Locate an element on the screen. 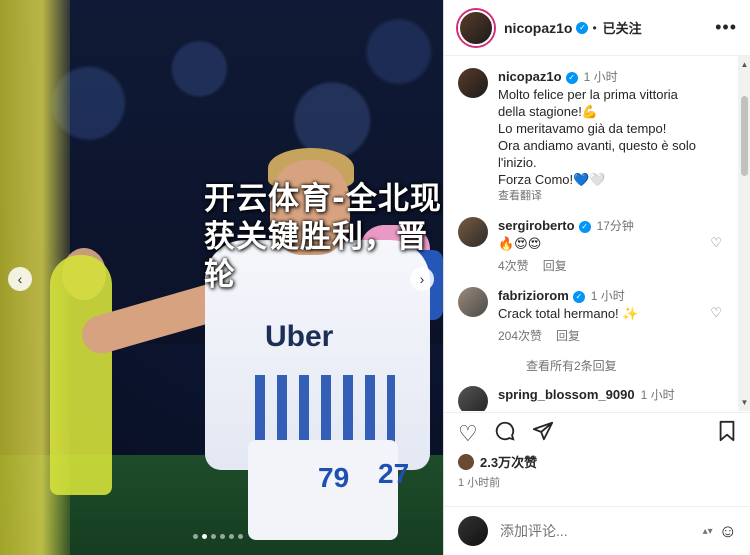 The height and width of the screenshot is (555, 750). liker-avatar is located at coordinates (466, 461).